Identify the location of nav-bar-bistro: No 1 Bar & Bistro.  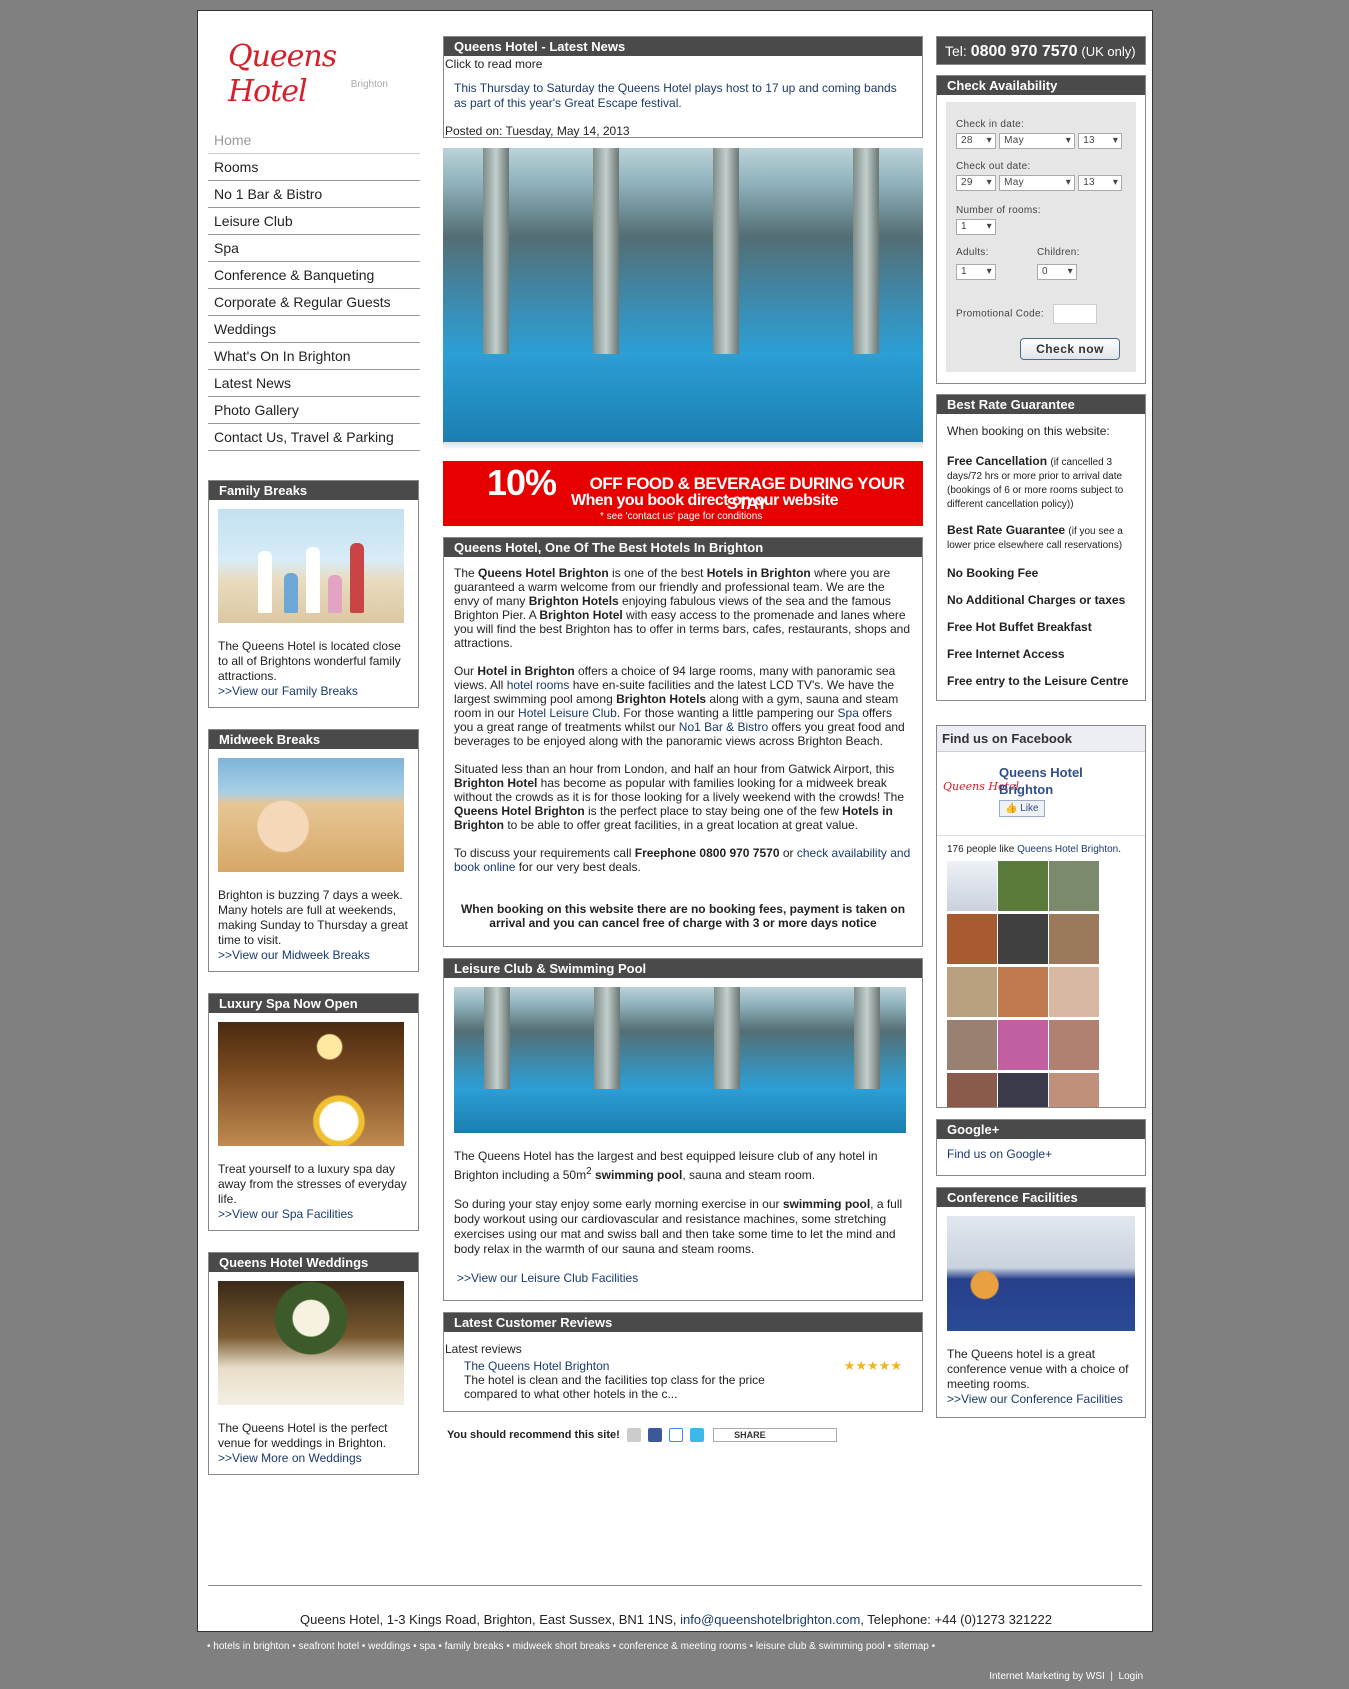
(314, 194).